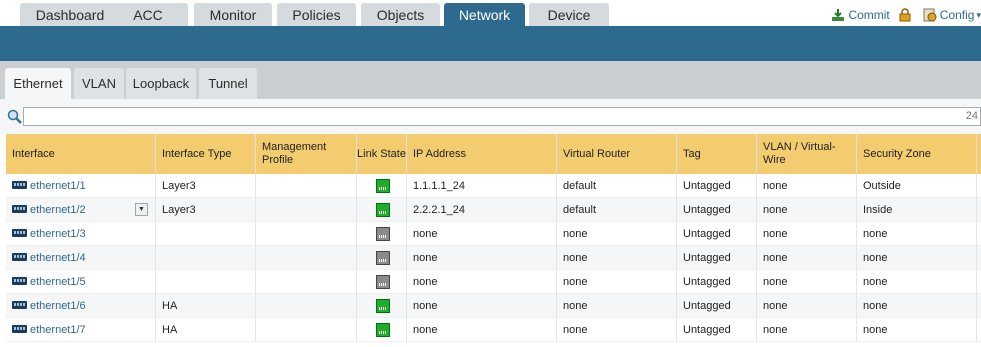 This screenshot has width=981, height=347. What do you see at coordinates (869, 15) in the screenshot?
I see `commit-label: Commit` at bounding box center [869, 15].